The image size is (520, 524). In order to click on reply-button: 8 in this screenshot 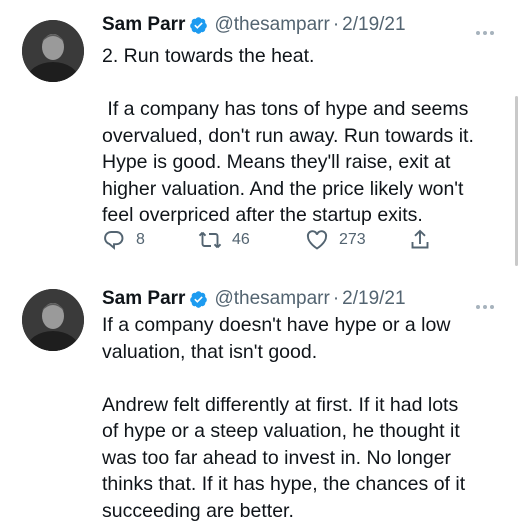, I will do `click(123, 240)`.